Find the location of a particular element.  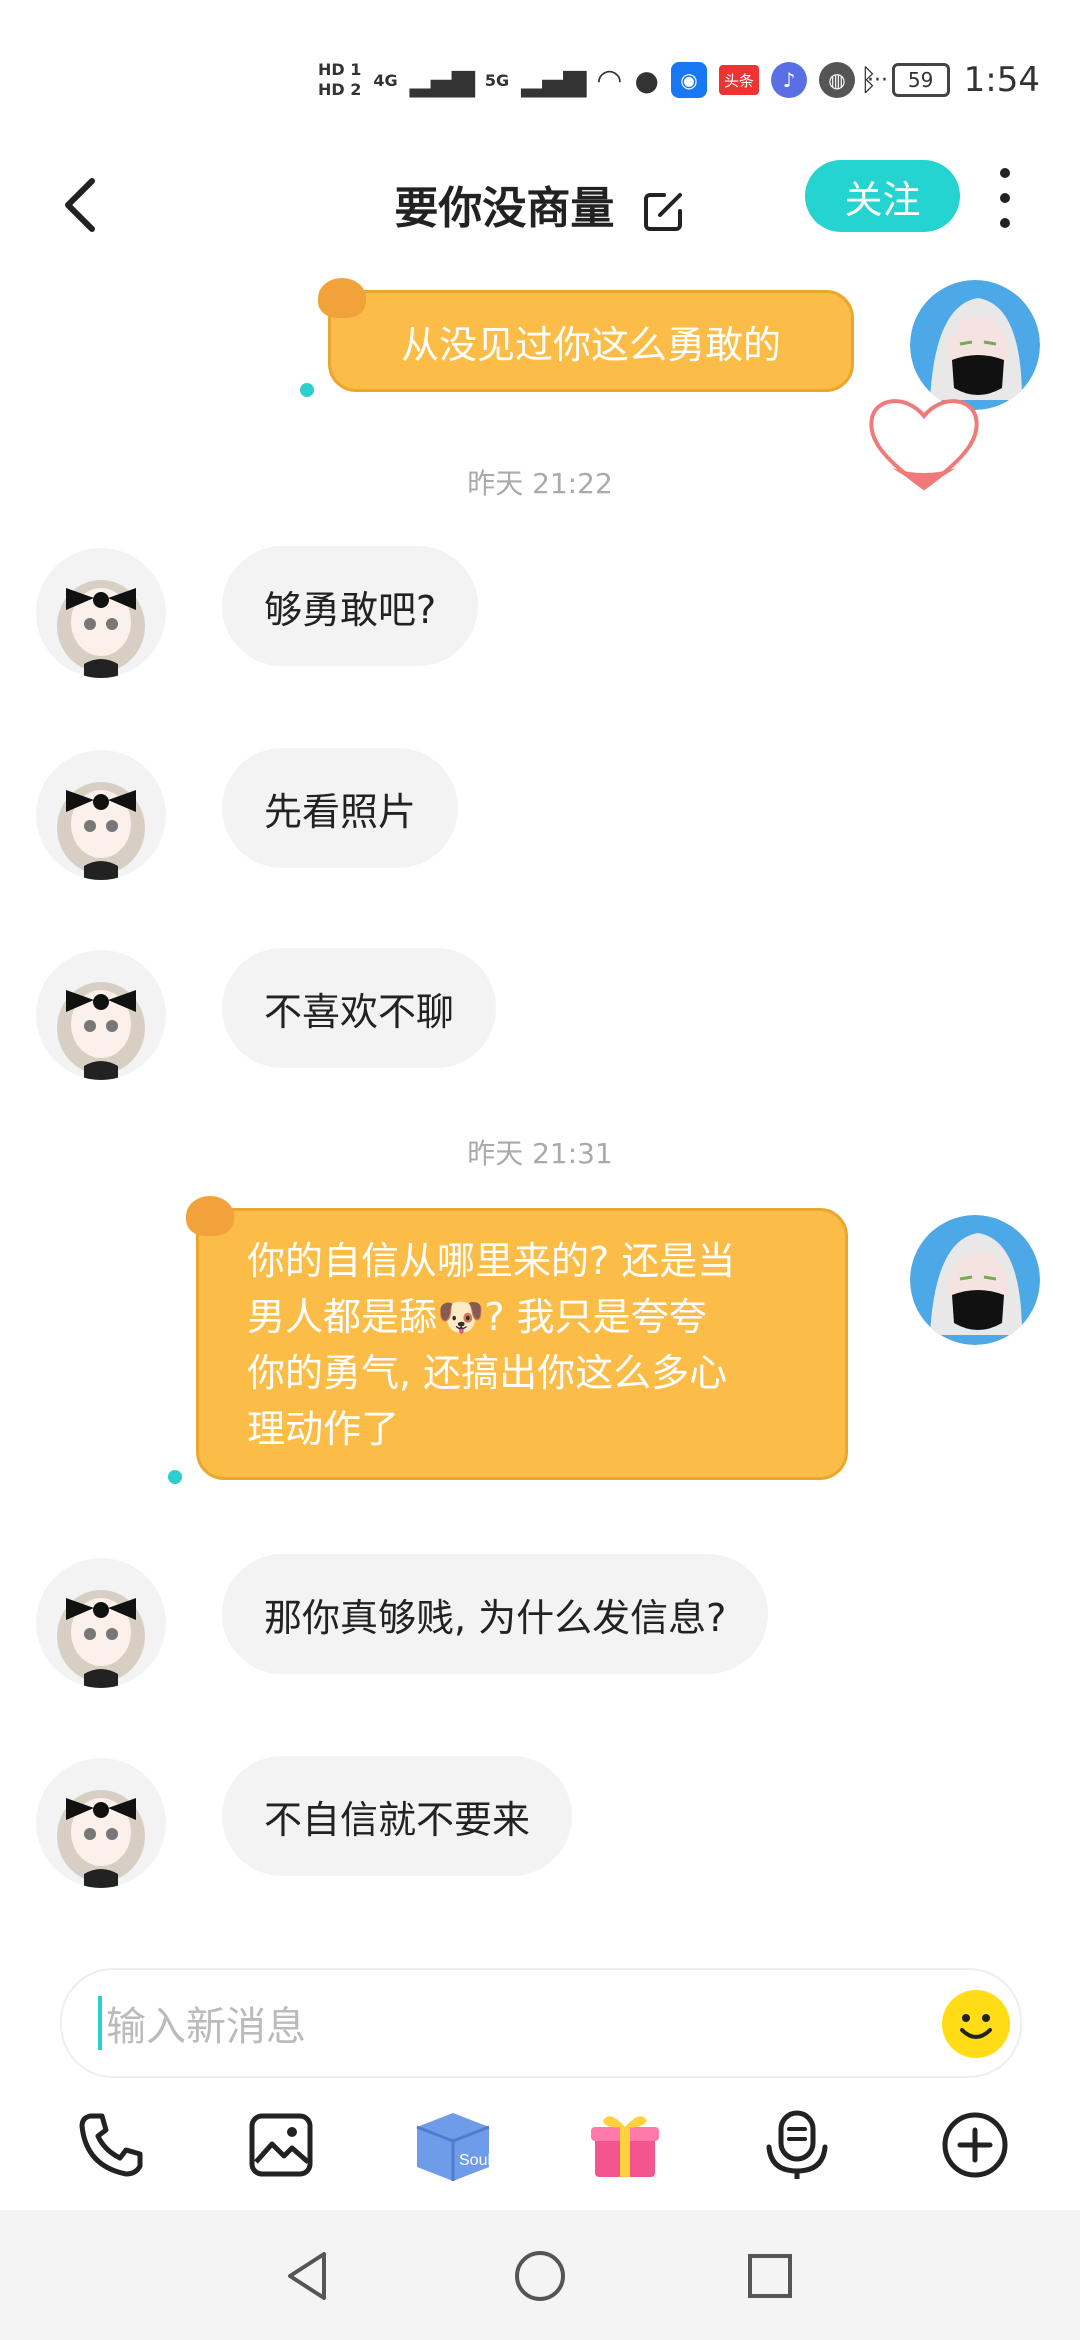

message-bubble-received: 不自信就不要来 is located at coordinates (397, 1816).